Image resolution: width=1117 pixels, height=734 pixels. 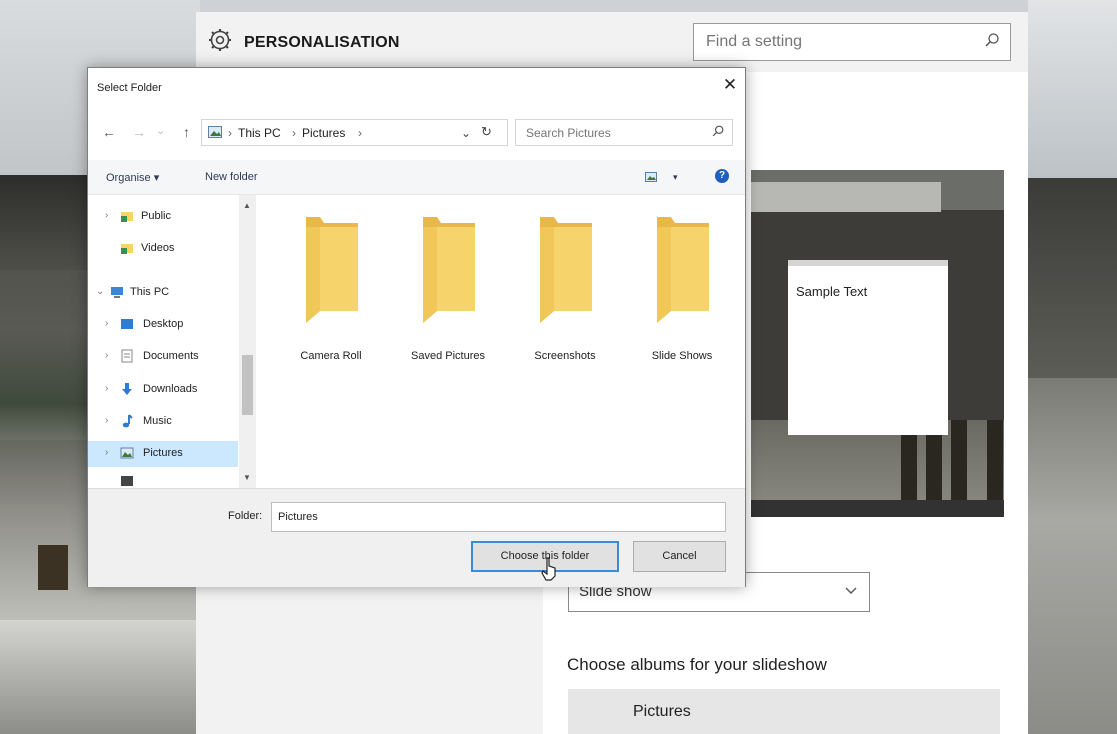 I want to click on tree-item-label: Pictures, so click(x=163, y=453).